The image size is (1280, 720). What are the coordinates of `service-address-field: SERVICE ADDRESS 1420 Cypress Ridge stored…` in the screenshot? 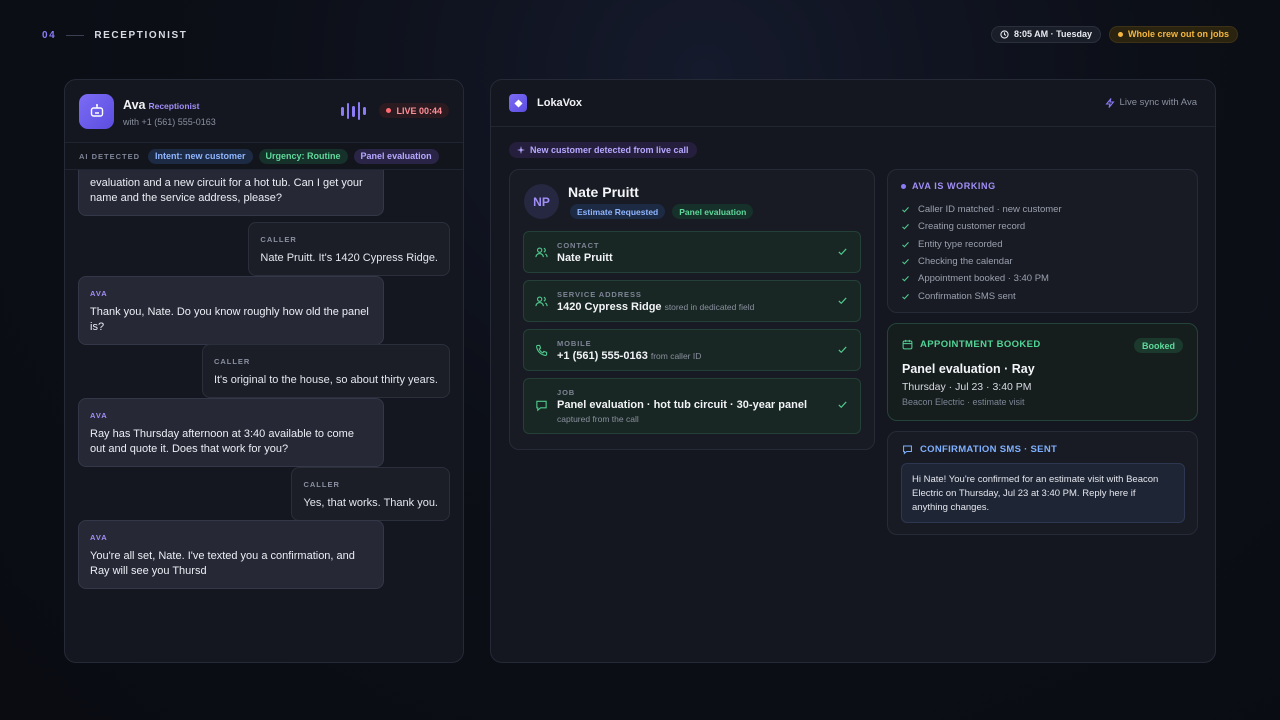 It's located at (692, 301).